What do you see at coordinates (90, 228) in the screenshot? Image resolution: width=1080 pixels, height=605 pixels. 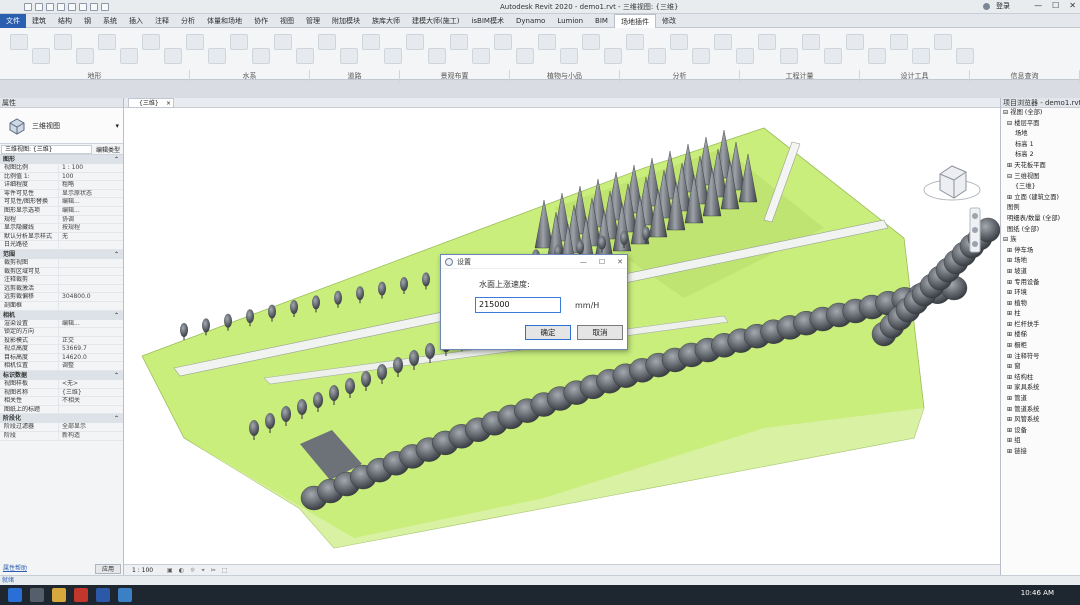 I see `property-value: 按规程` at bounding box center [90, 228].